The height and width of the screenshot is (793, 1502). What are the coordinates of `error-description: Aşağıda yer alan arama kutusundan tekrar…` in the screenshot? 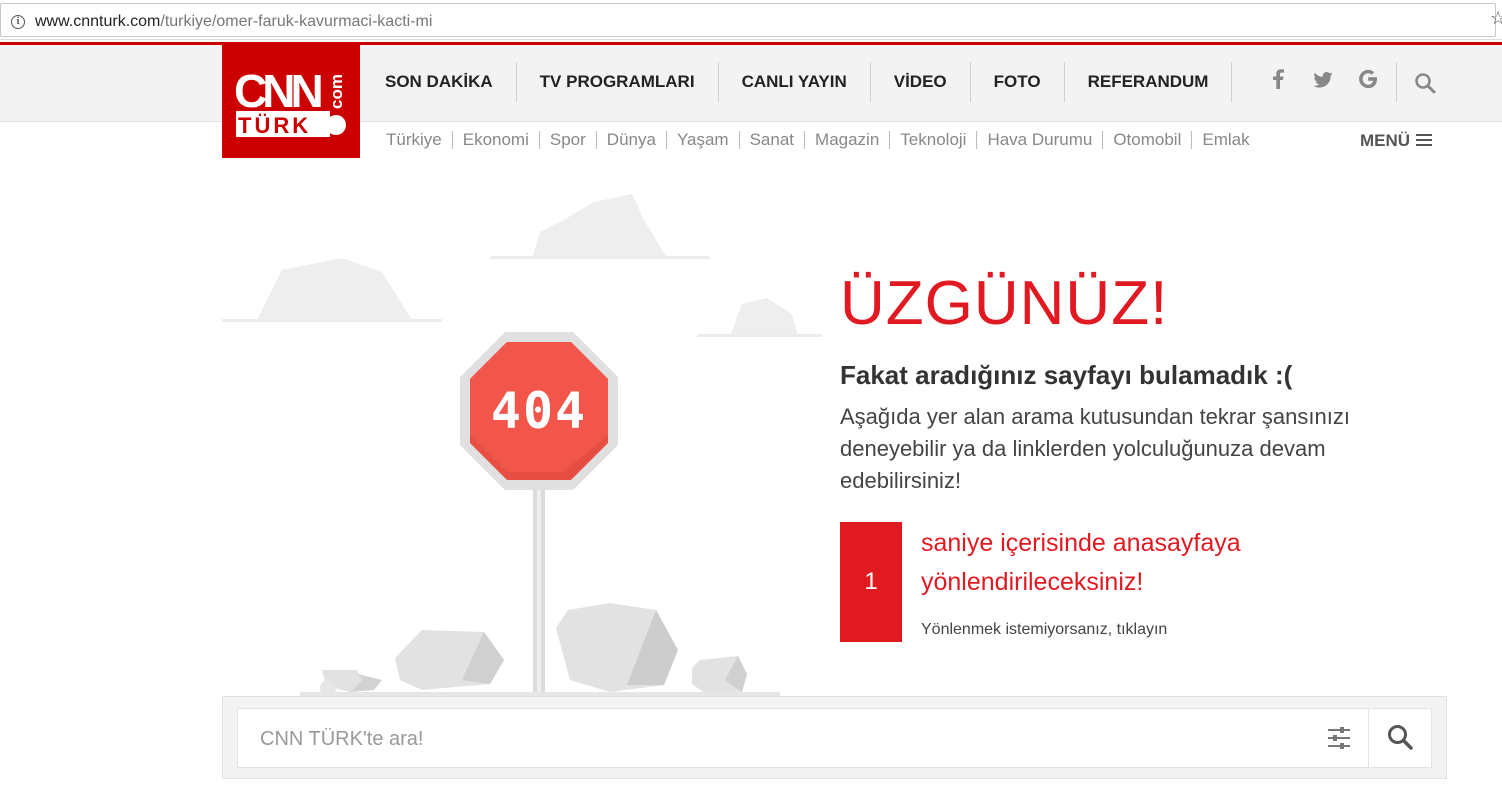 It's located at (1095, 448).